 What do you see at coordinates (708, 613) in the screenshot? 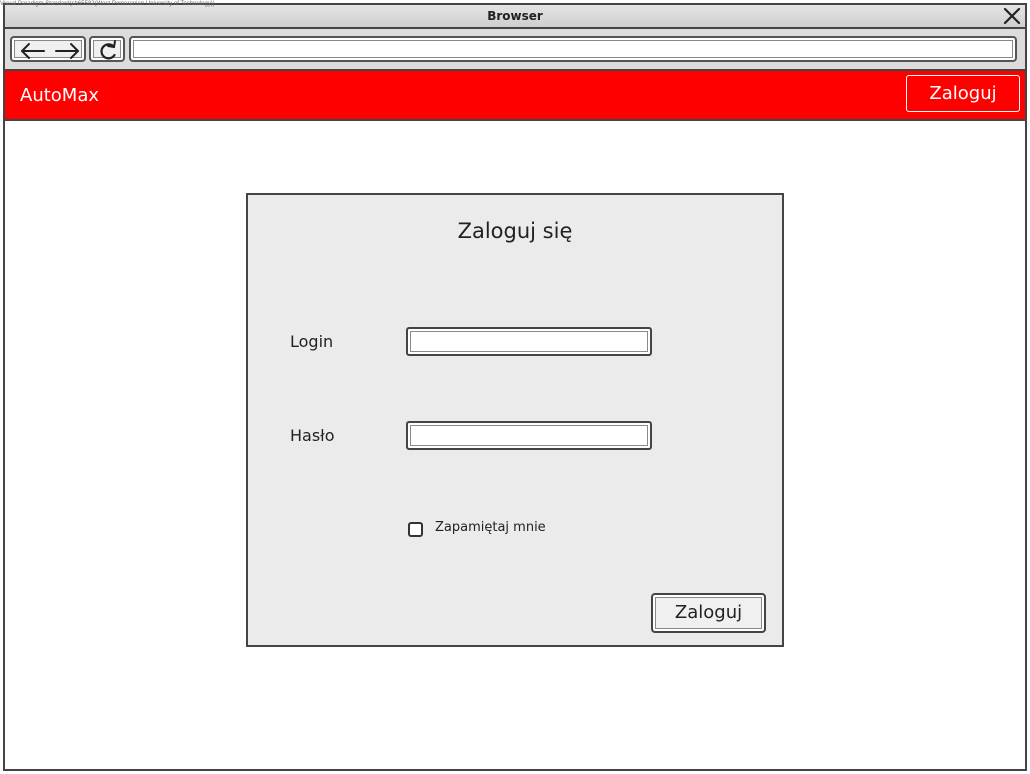
I see `login-submit-button: Zaloguj` at bounding box center [708, 613].